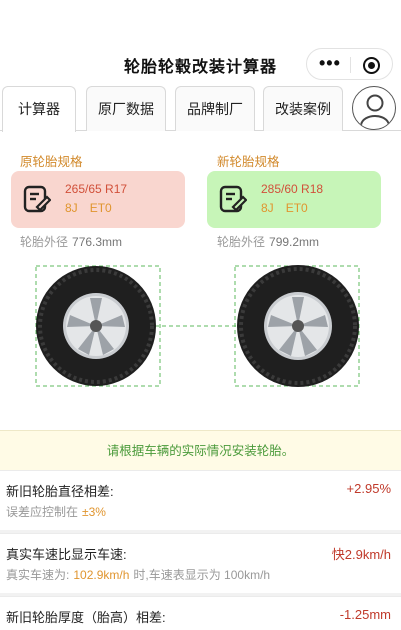 The image size is (401, 630). What do you see at coordinates (268, 241) in the screenshot?
I see `new-diameter: 轮胎外径 799.2mm` at bounding box center [268, 241].